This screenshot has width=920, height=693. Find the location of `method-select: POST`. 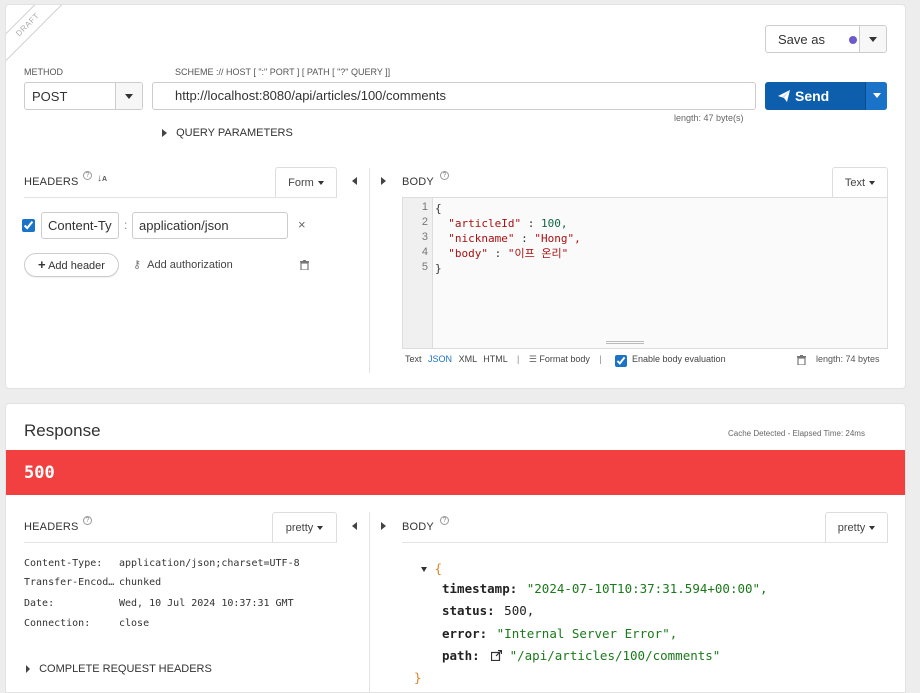

method-select: POST is located at coordinates (83, 96).